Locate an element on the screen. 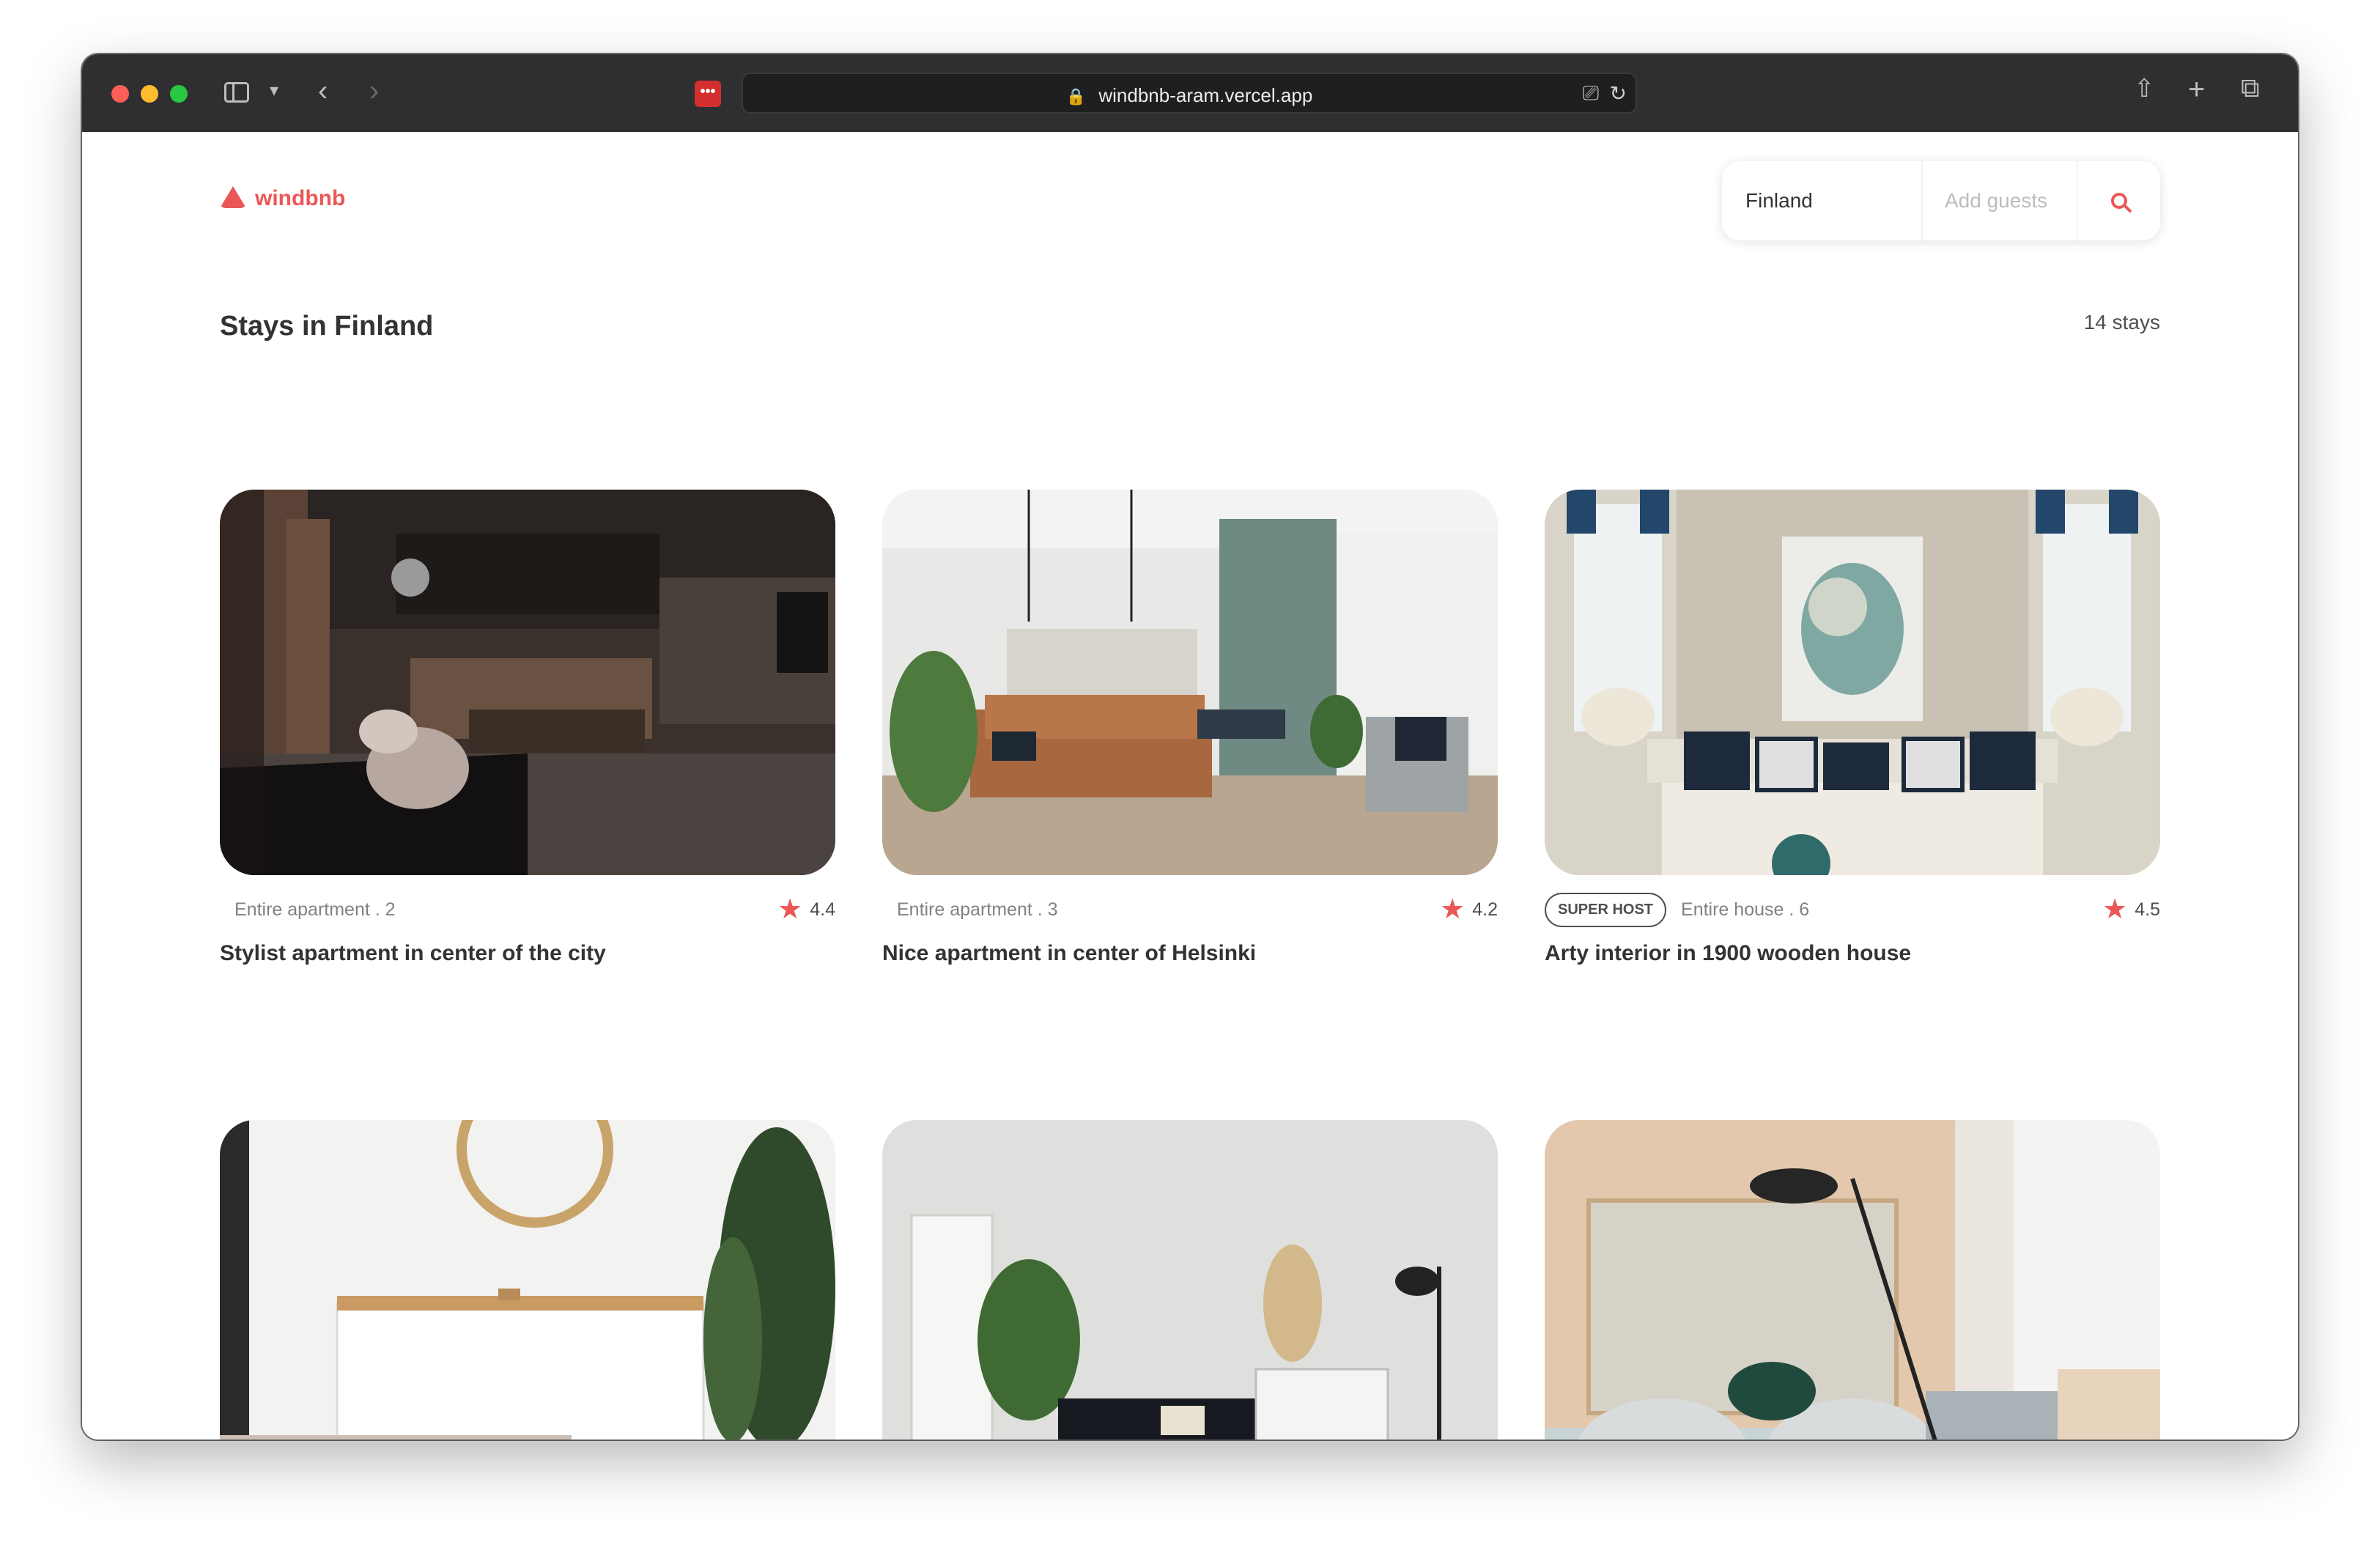 Image resolution: width=2380 pixels, height=1548 pixels. rating-value: 4.5 is located at coordinates (2147, 909).